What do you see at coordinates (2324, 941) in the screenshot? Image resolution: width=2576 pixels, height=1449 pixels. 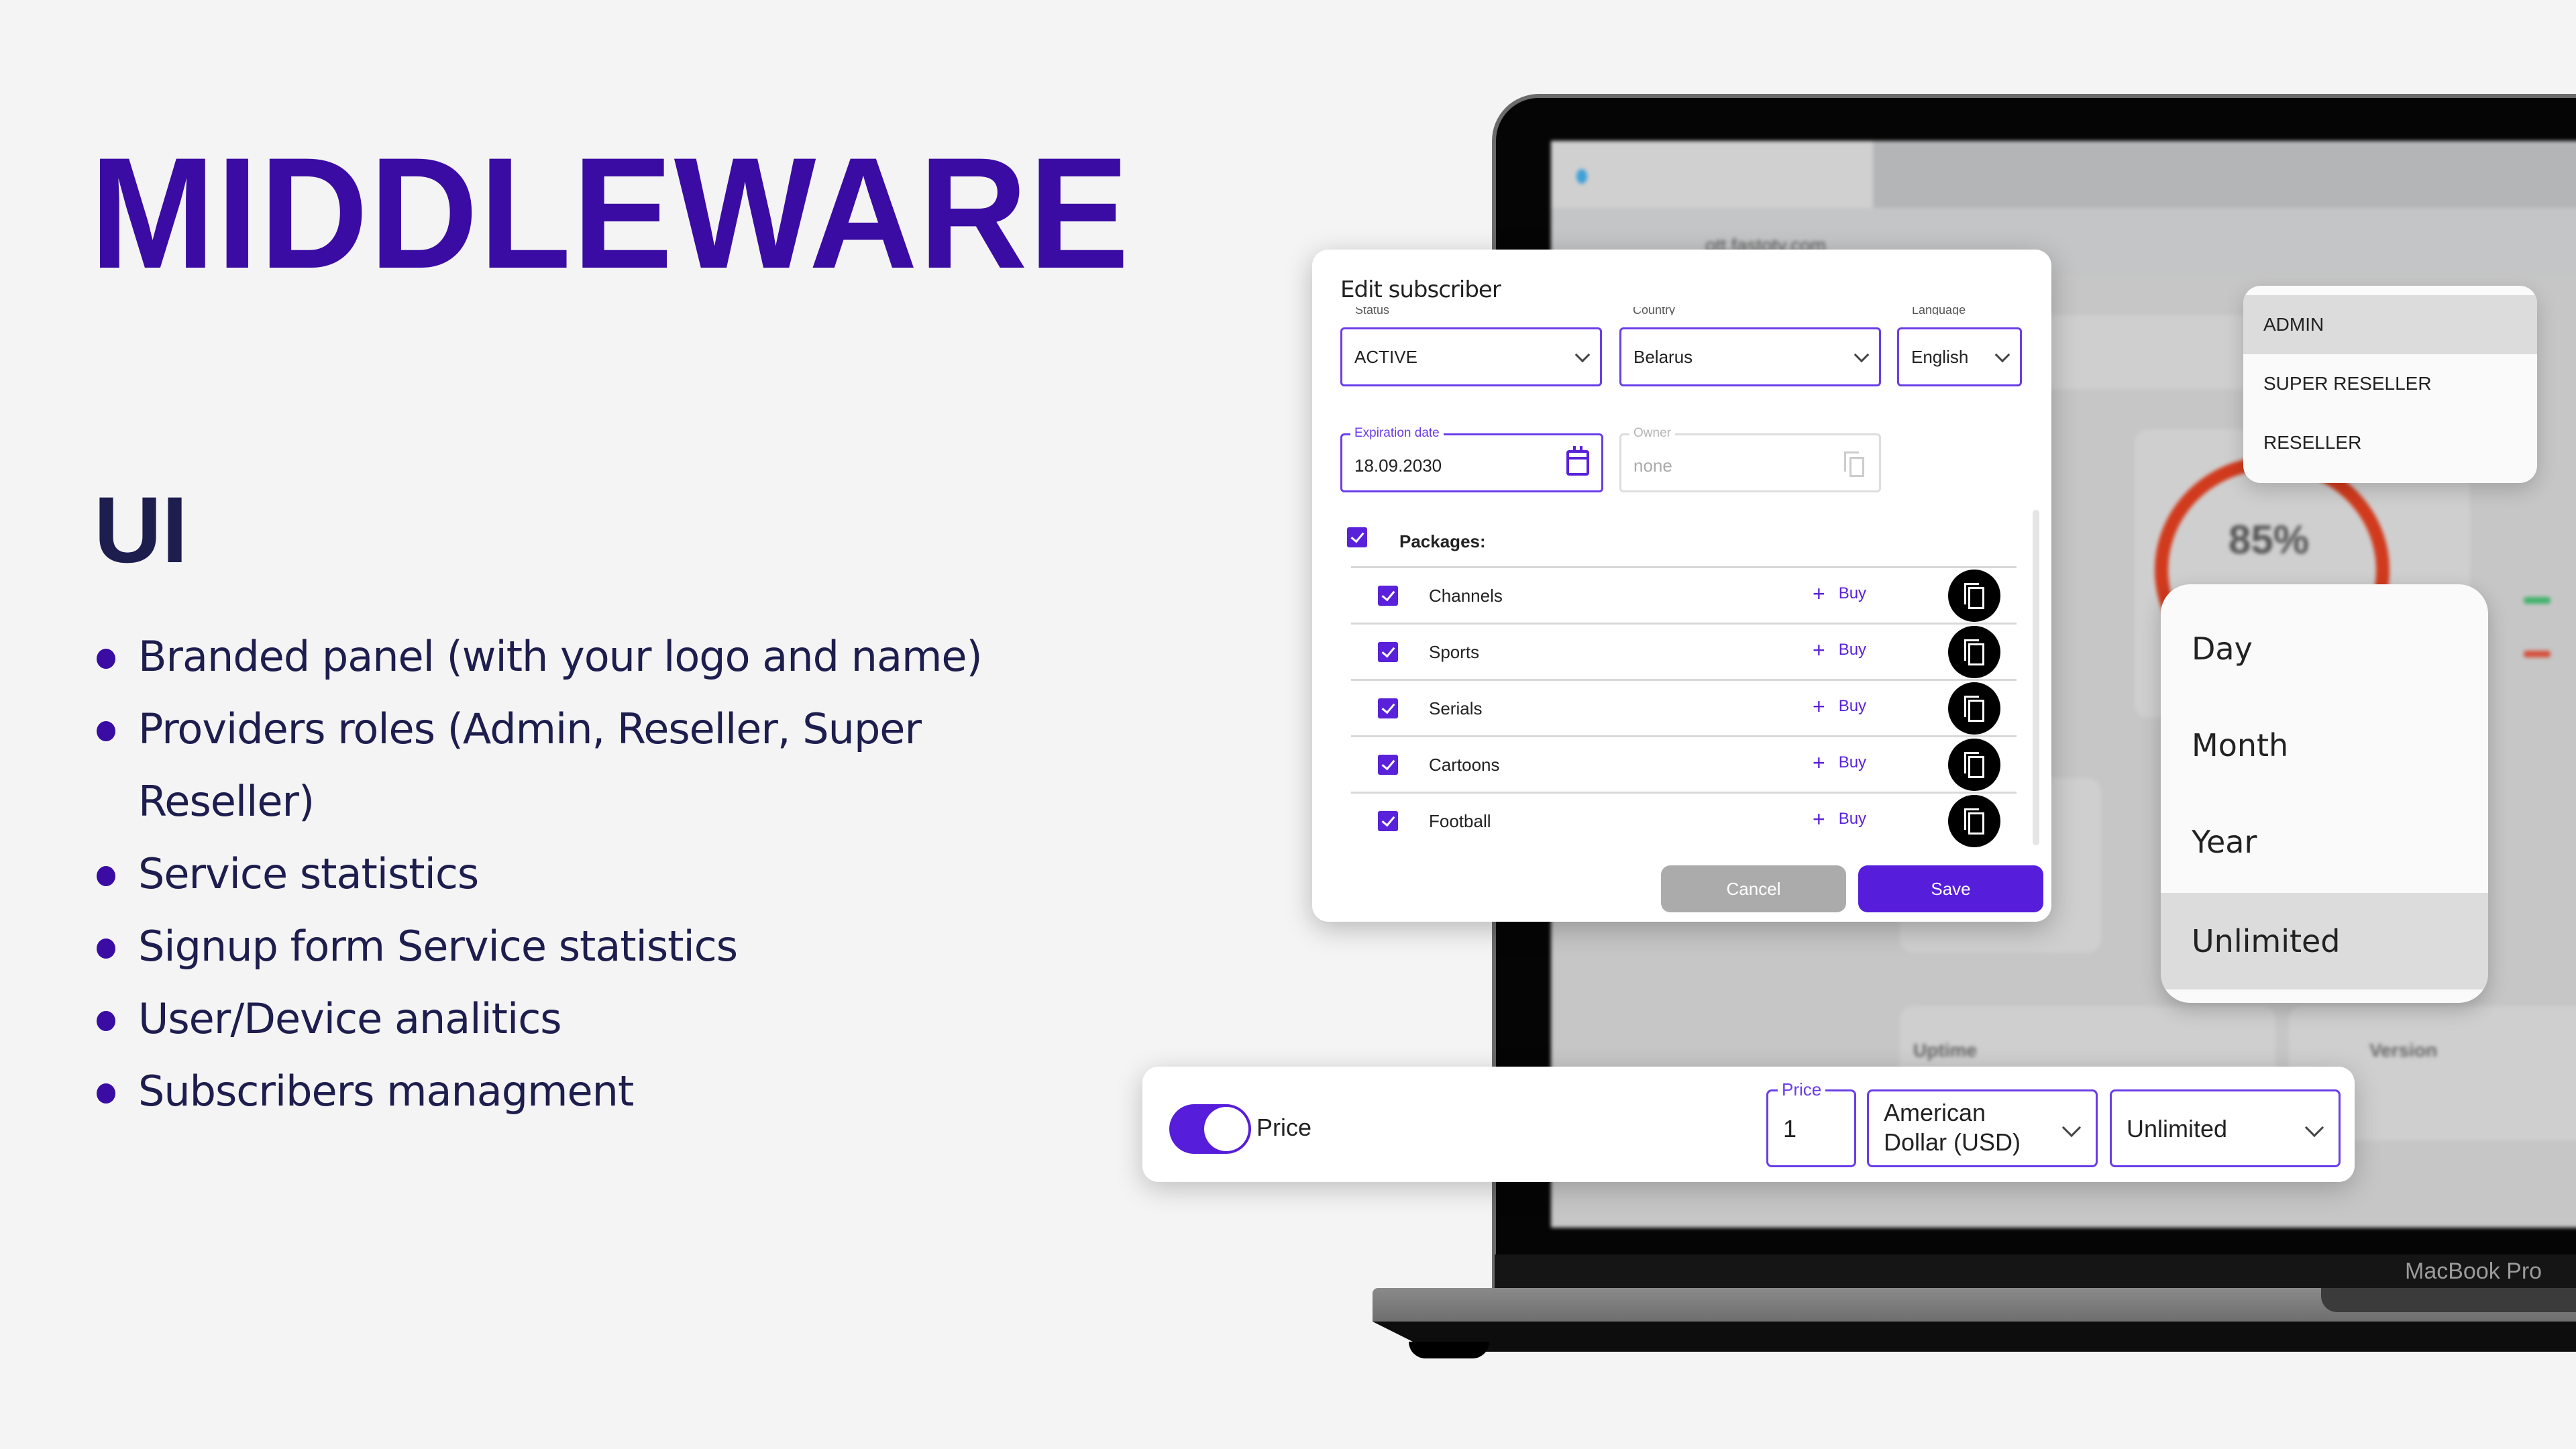 I see `menu-item-unlimited: Unlimited` at bounding box center [2324, 941].